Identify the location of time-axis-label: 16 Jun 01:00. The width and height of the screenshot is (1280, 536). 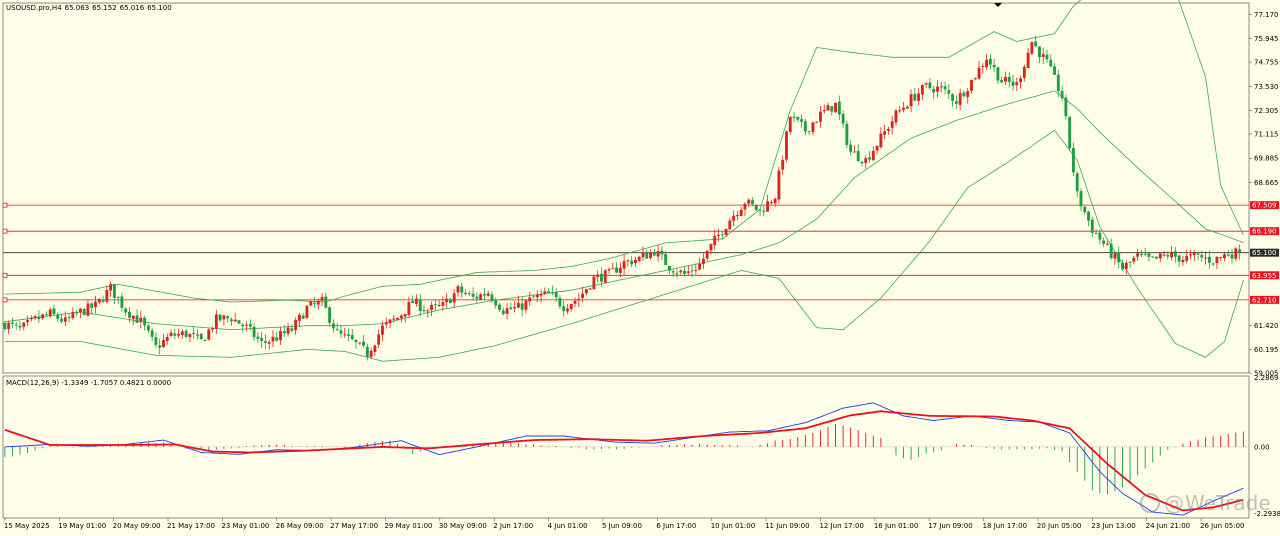
(896, 526).